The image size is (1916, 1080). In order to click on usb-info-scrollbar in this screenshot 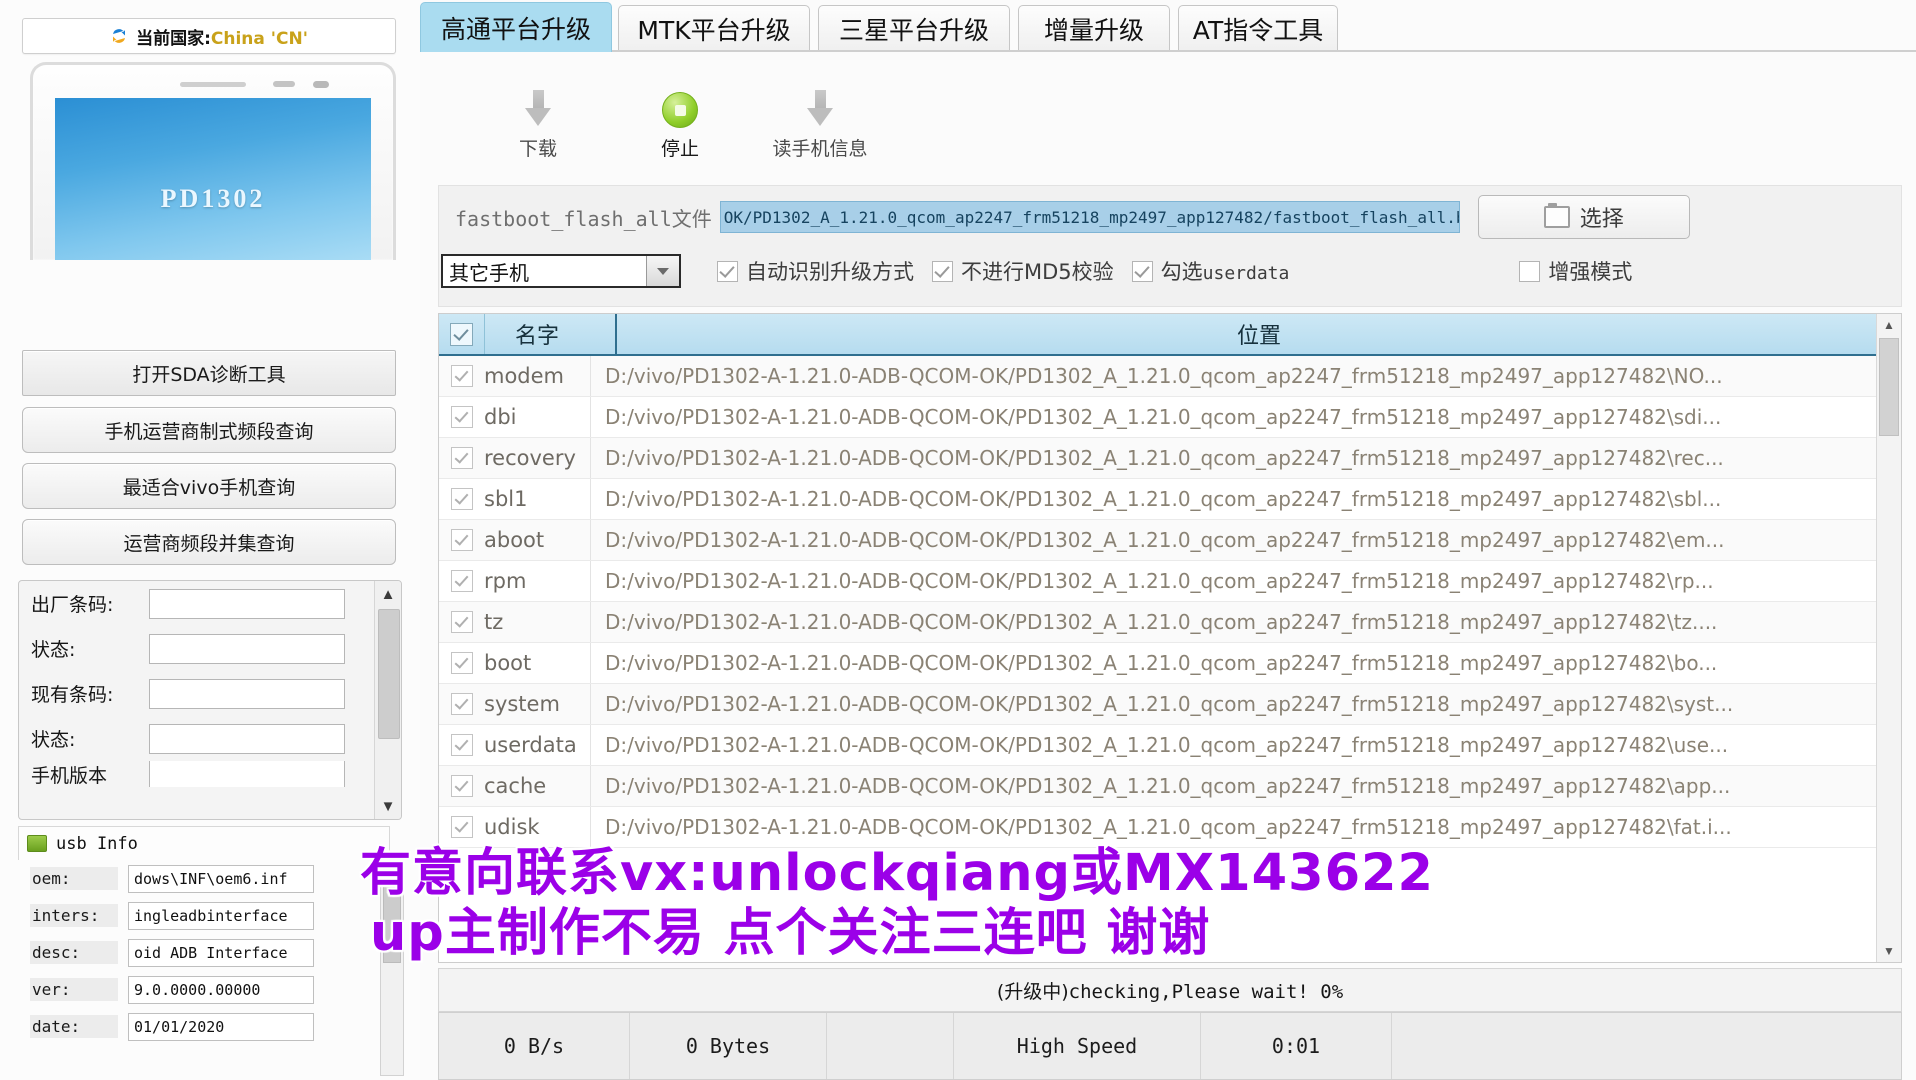, I will do `click(392, 971)`.